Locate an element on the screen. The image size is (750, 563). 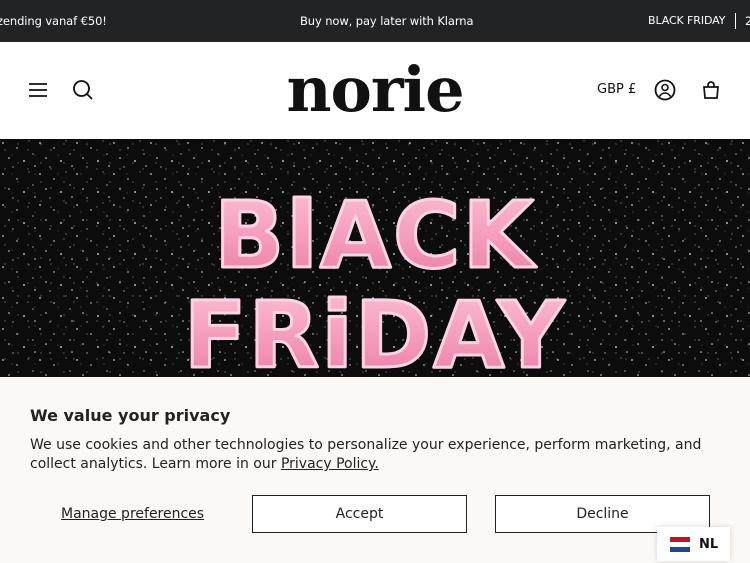
netherlands-flag-icon is located at coordinates (680, 544).